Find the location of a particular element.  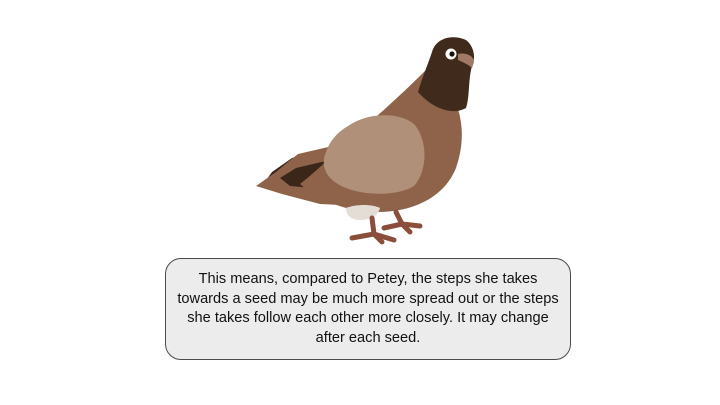

pigeon-head is located at coordinates (446, 74).